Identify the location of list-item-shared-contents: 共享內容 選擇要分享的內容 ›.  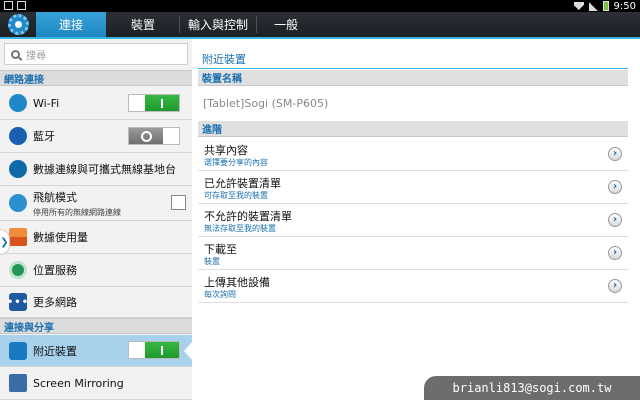
(413, 154).